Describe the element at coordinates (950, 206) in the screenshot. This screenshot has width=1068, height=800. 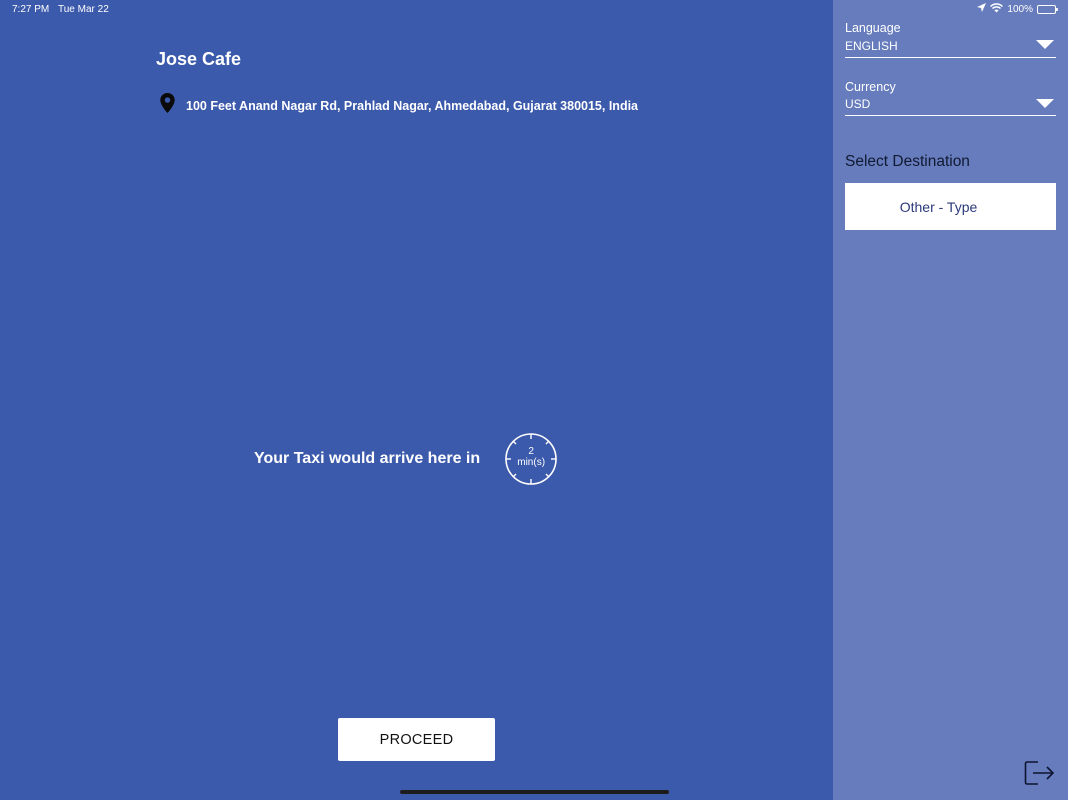
I see `destination-option-button: Other - Type` at that location.